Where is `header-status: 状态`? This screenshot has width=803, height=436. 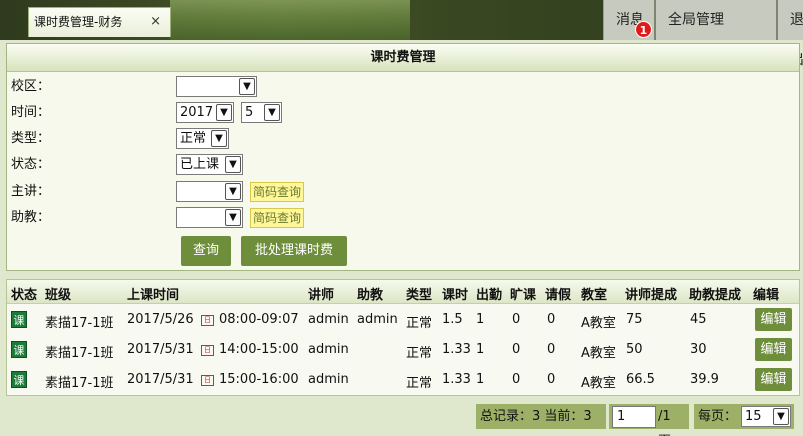
header-status: 状态 is located at coordinates (24, 295).